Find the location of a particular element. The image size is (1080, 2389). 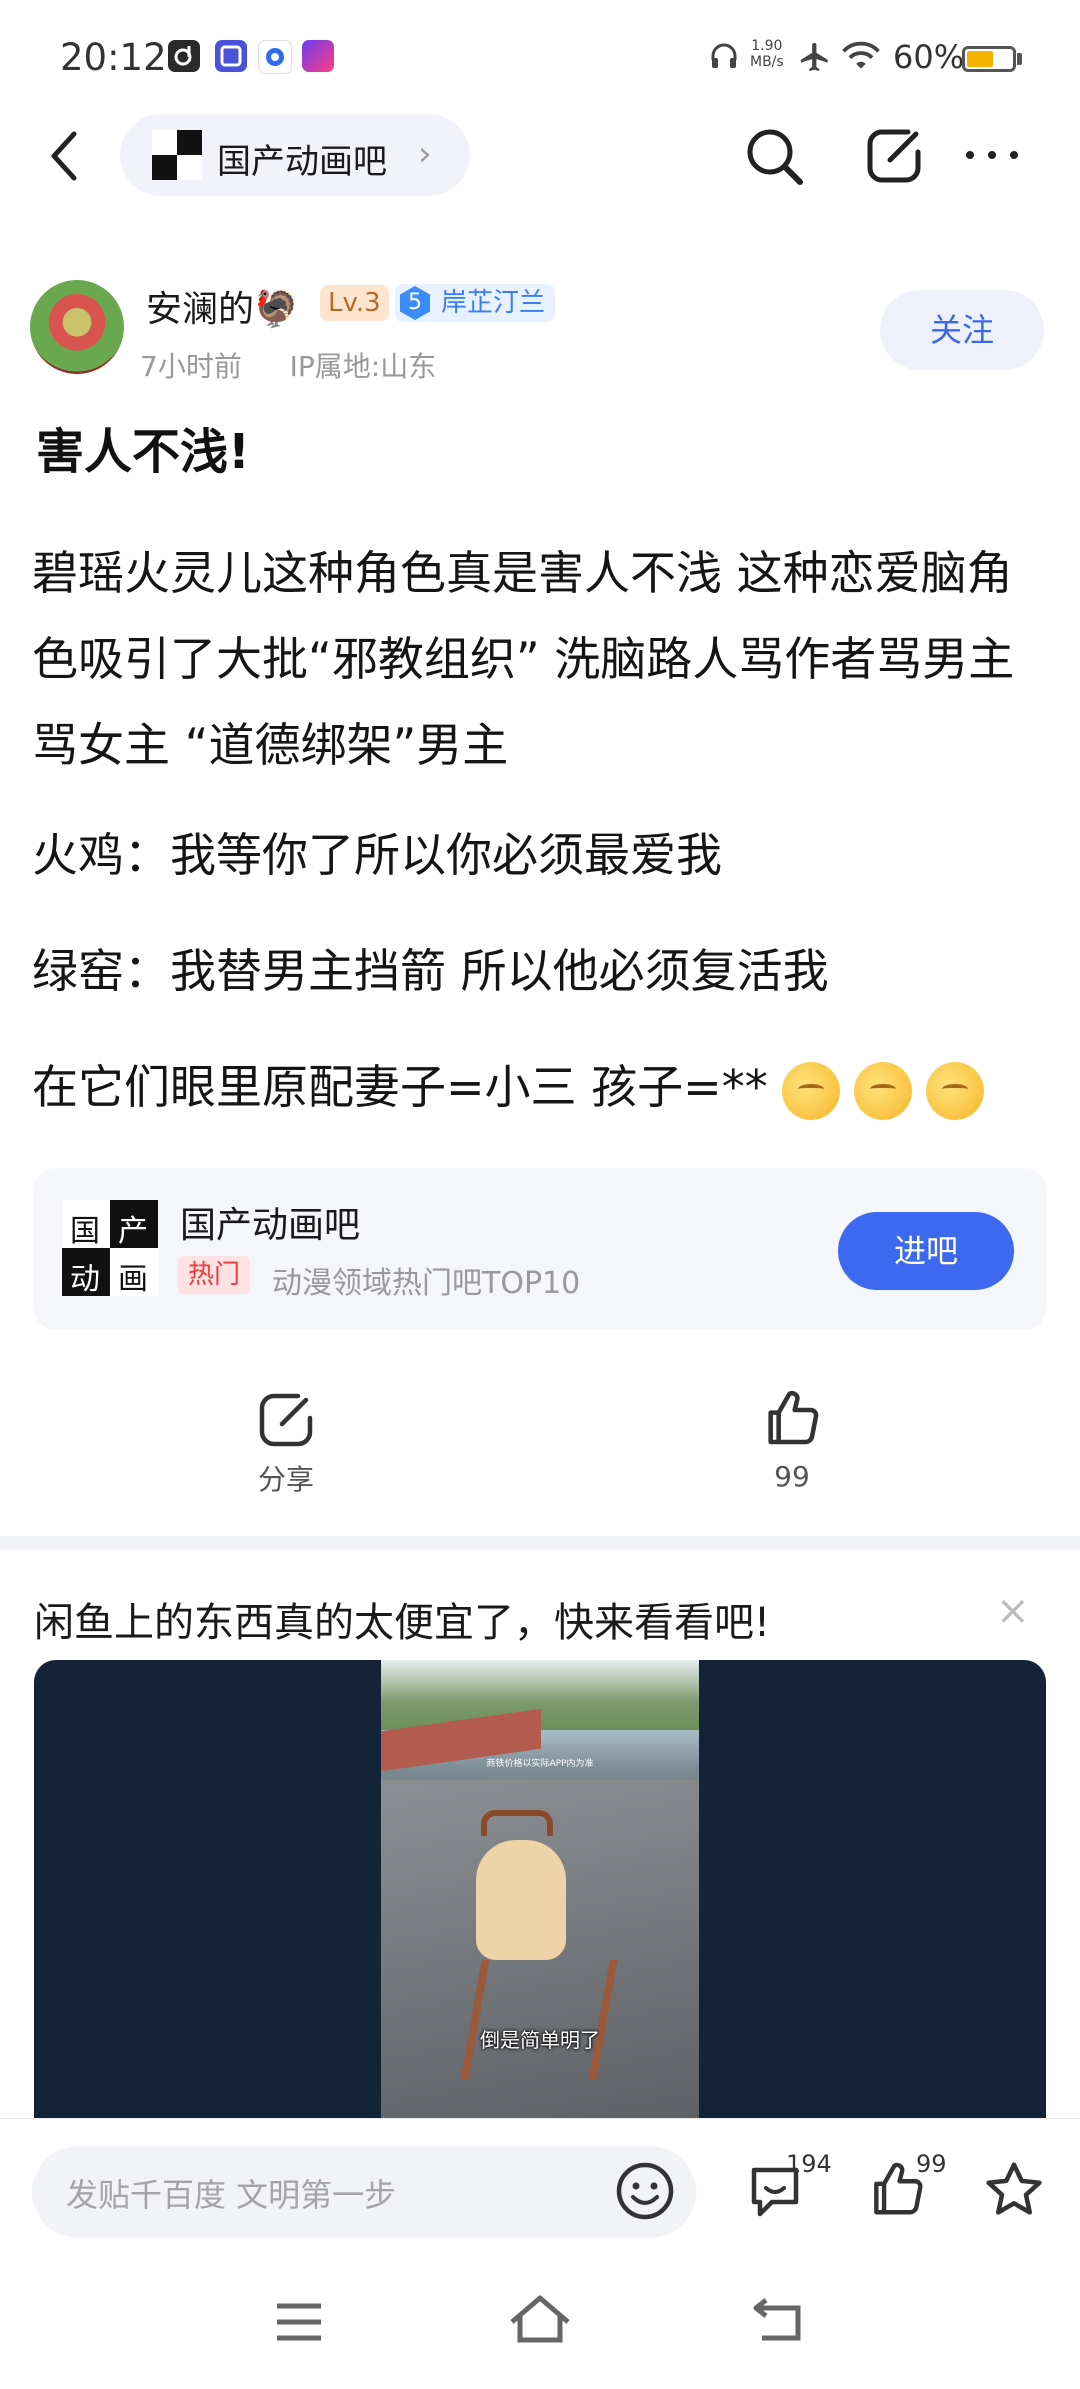

app-icon-douyin is located at coordinates (184, 56).